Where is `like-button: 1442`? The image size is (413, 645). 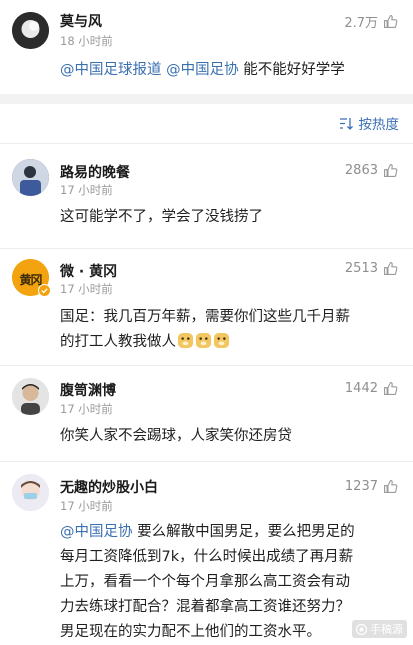
like-button: 1442 is located at coordinates (372, 388).